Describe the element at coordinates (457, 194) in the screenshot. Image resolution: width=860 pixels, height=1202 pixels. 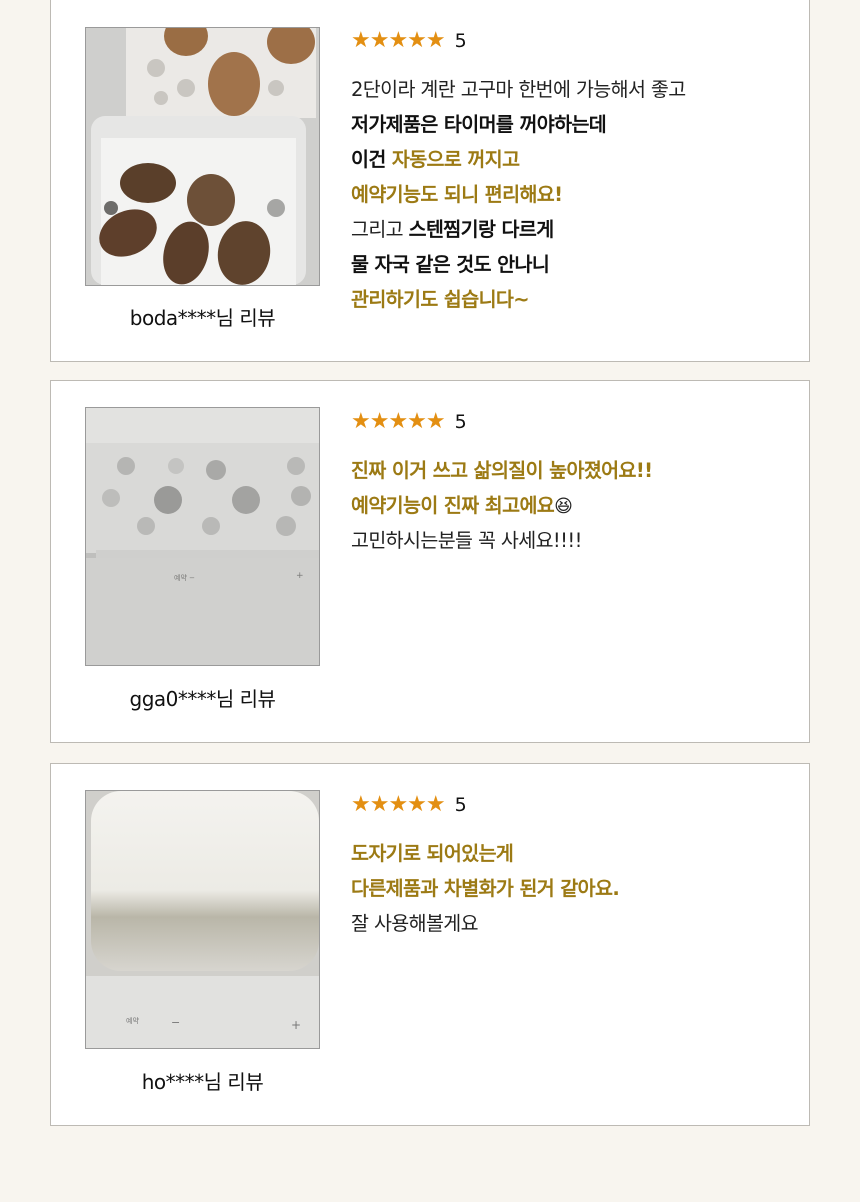
I see `review-text-segment: 예약기능도 되니 편리해요!` at that location.